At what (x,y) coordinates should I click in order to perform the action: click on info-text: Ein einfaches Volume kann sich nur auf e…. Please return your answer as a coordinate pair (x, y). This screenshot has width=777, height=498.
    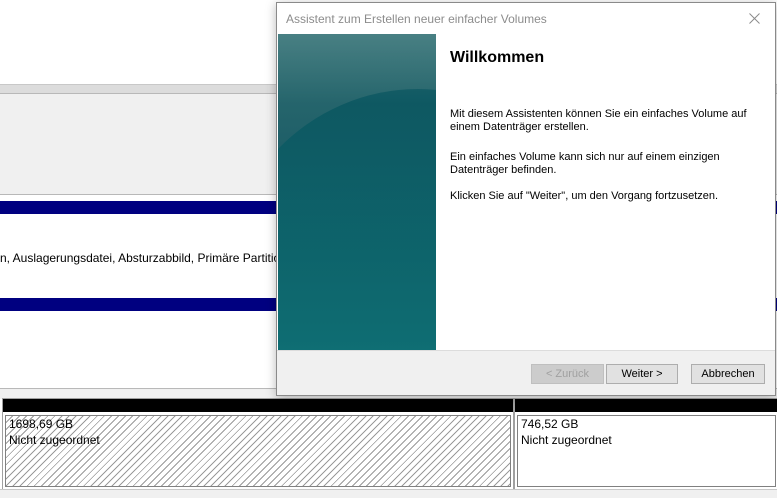
    Looking at the image, I should click on (585, 163).